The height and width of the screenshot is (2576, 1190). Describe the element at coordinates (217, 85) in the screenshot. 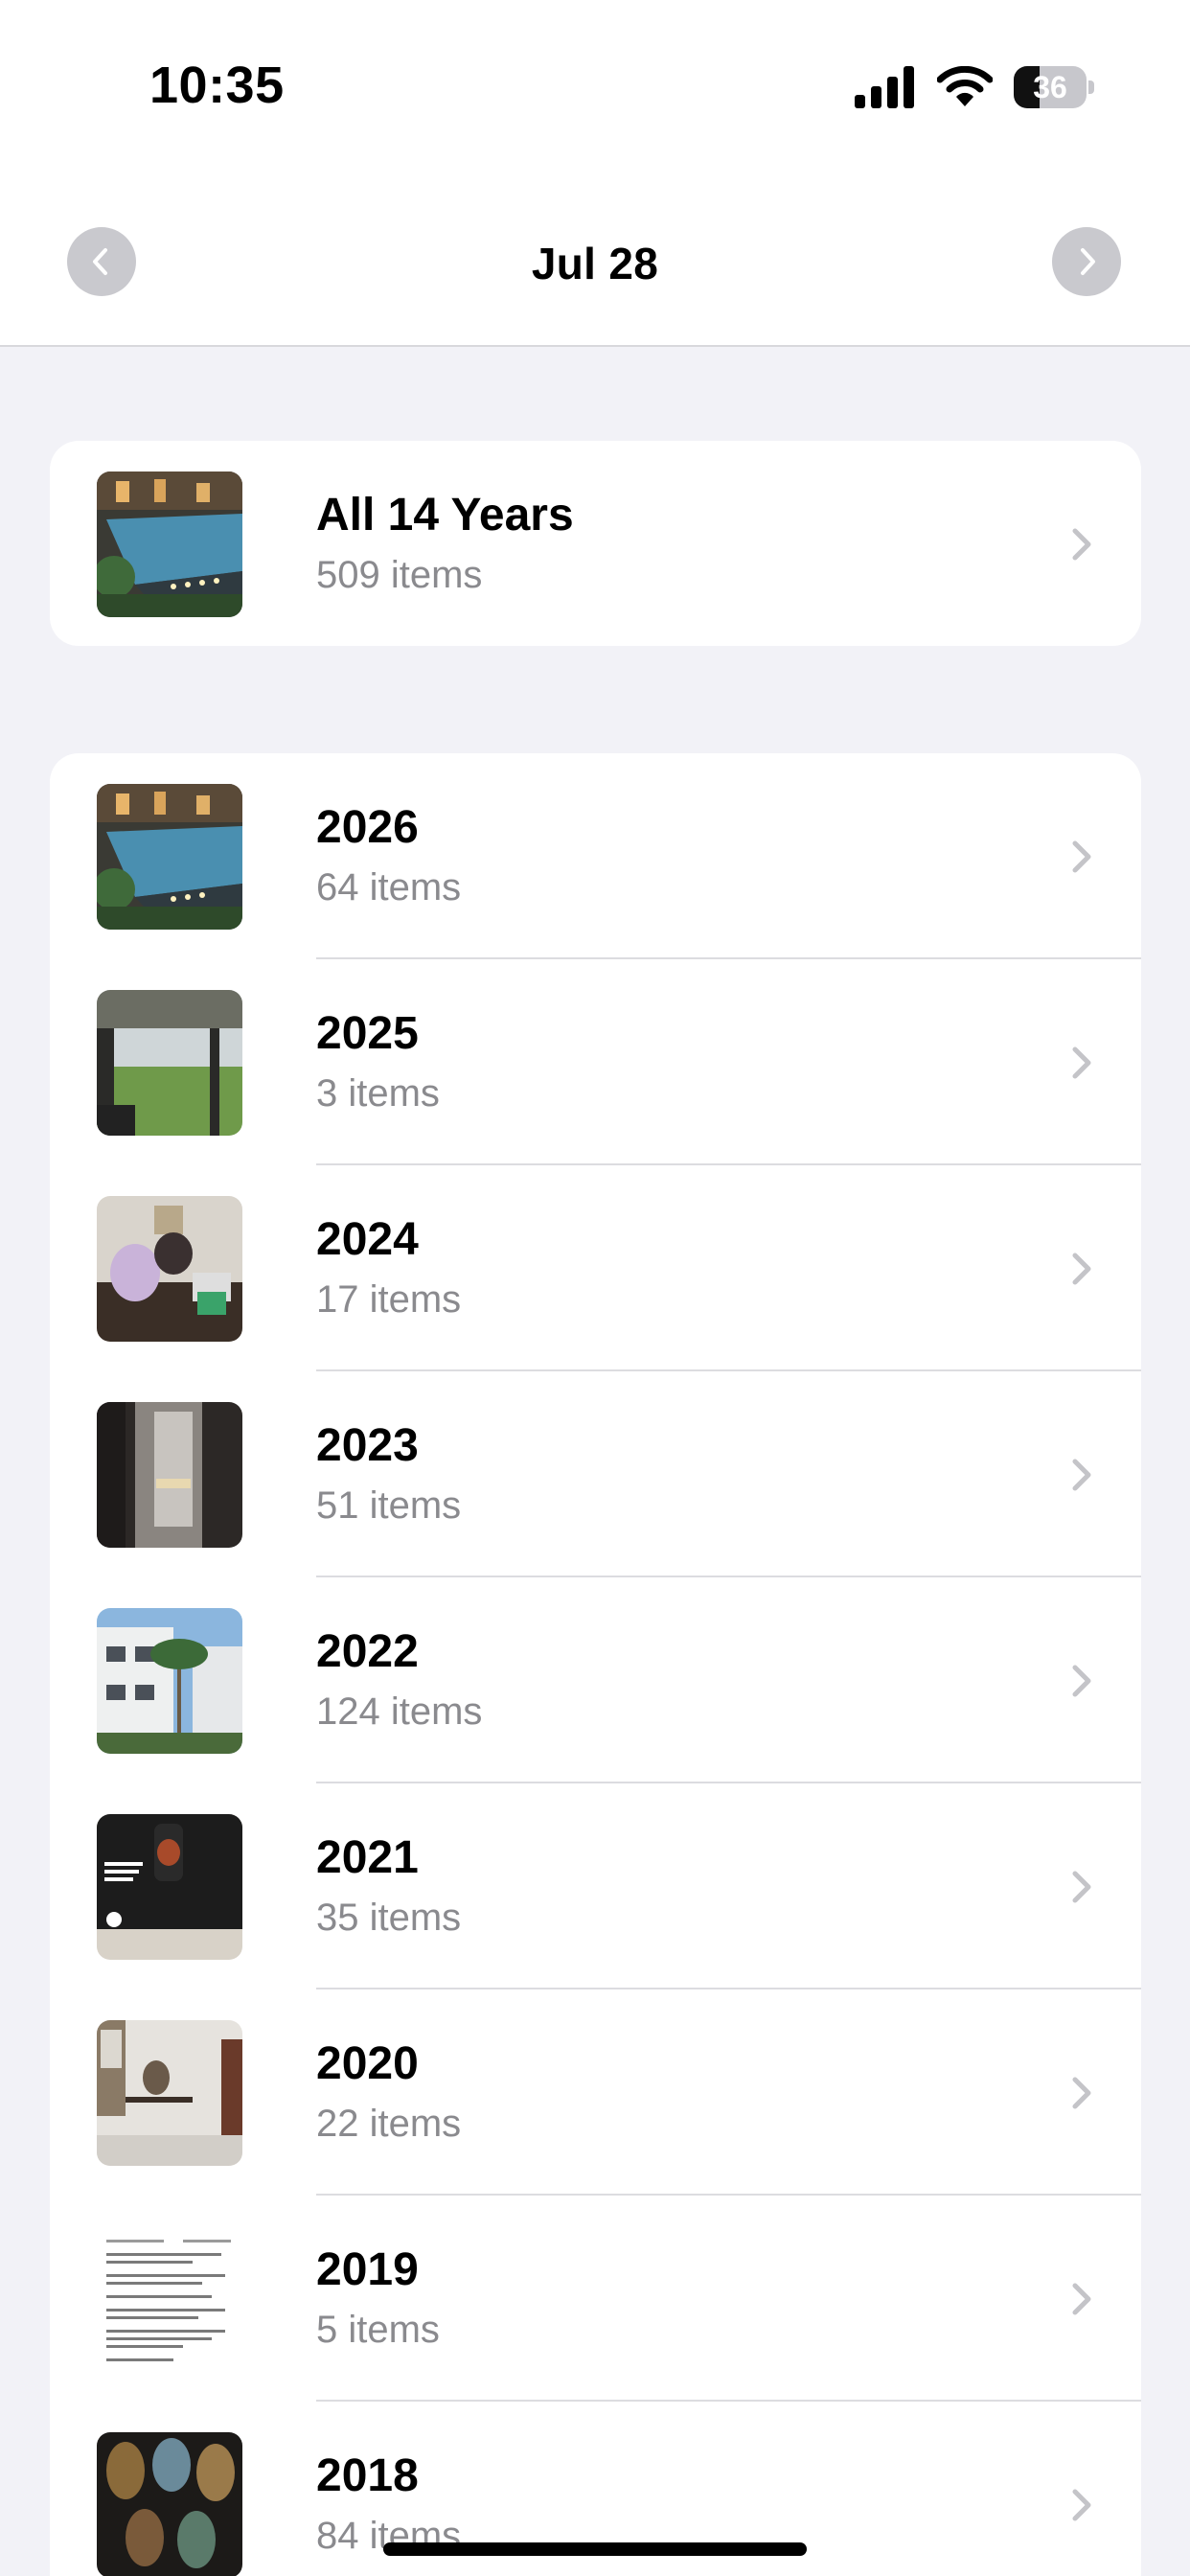

I see `status-time: 10:35` at that location.